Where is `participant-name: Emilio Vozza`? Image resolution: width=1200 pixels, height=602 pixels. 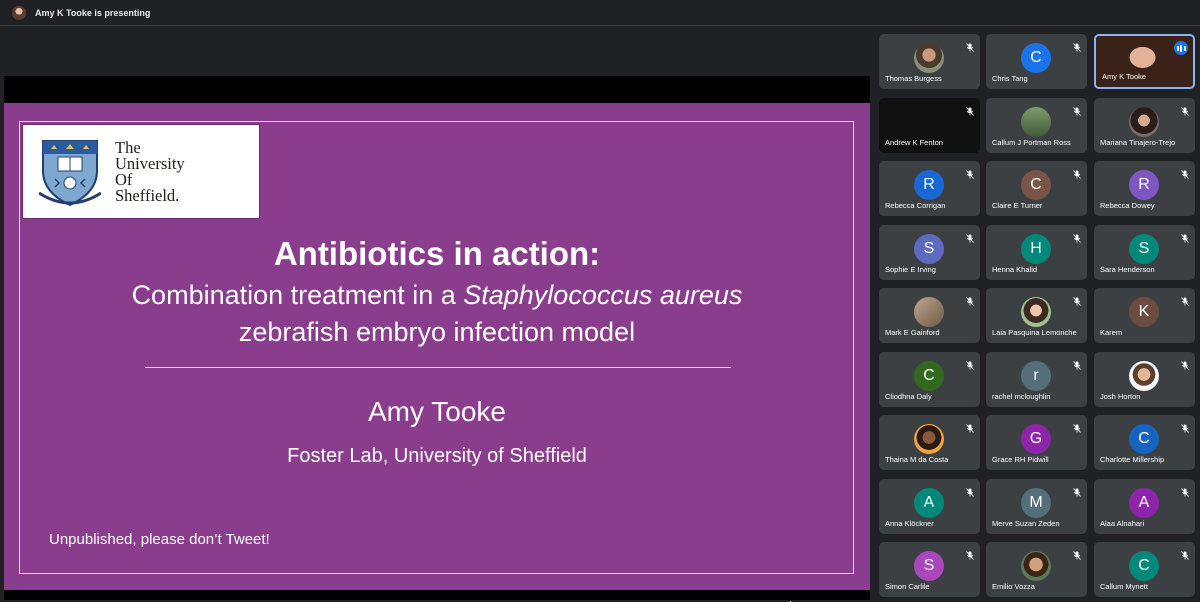
participant-name: Emilio Vozza is located at coordinates (1013, 586).